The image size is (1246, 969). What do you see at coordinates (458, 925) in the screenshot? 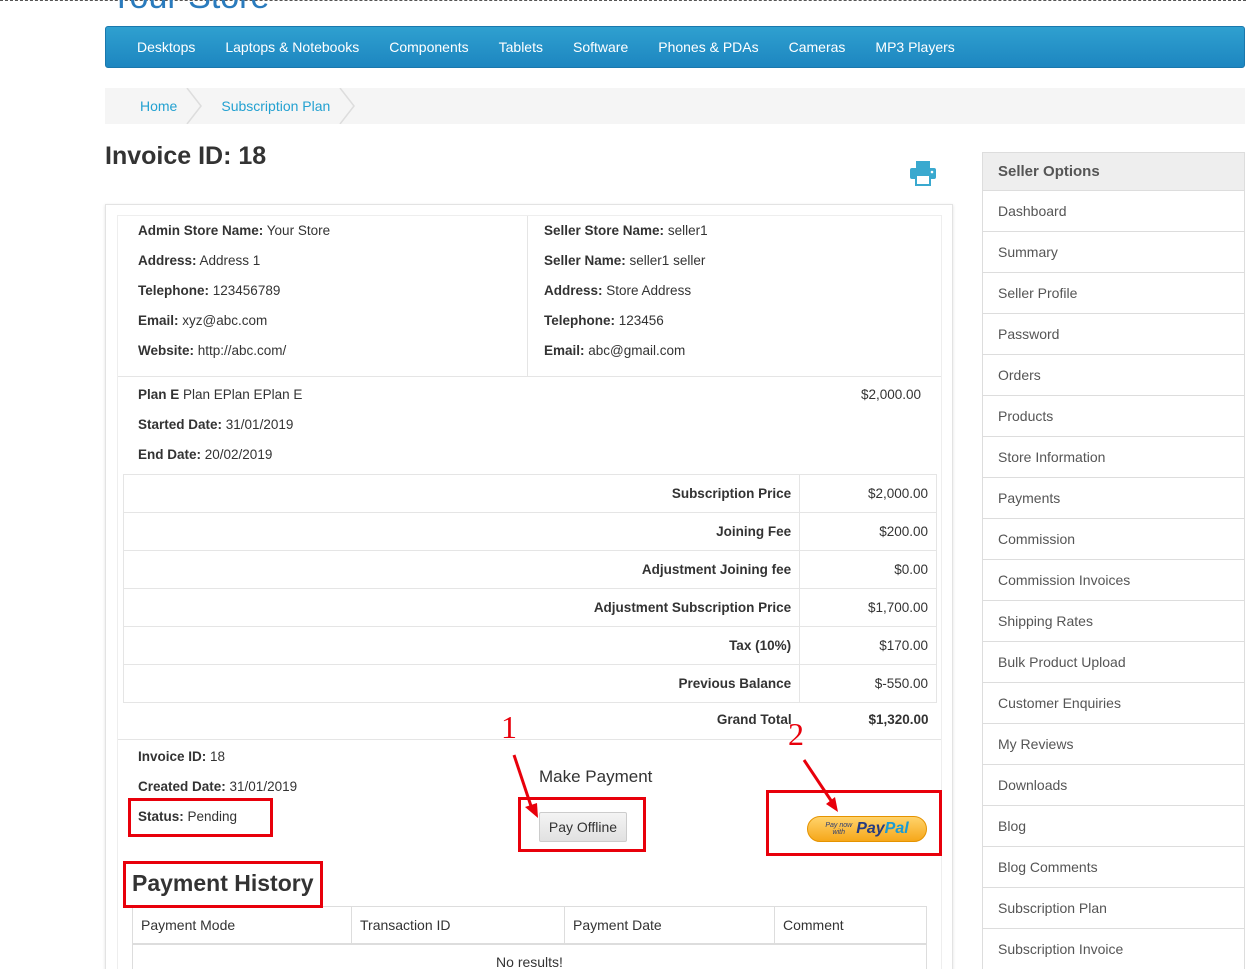
I see `col-transaction-id: Transaction ID` at bounding box center [458, 925].